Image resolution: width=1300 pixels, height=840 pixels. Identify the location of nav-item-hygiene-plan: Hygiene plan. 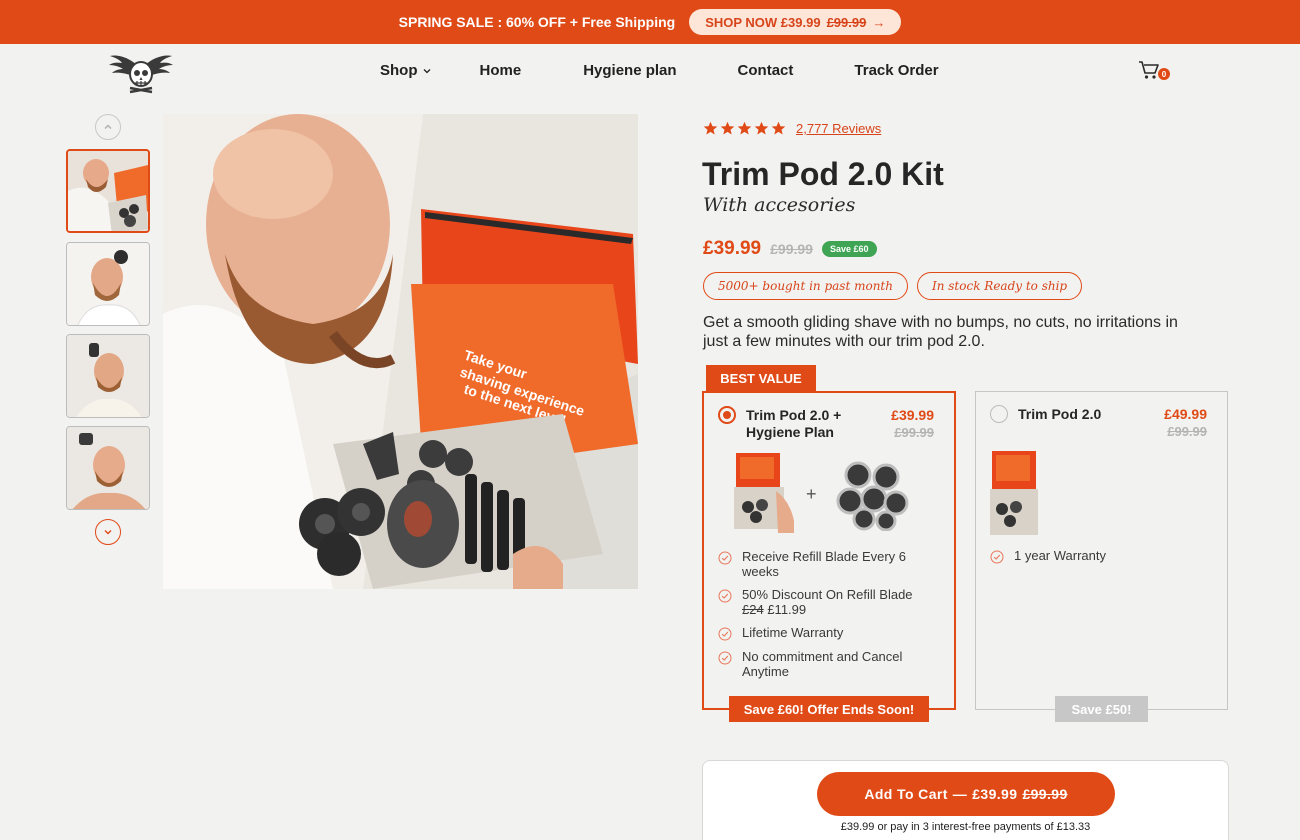
(629, 70).